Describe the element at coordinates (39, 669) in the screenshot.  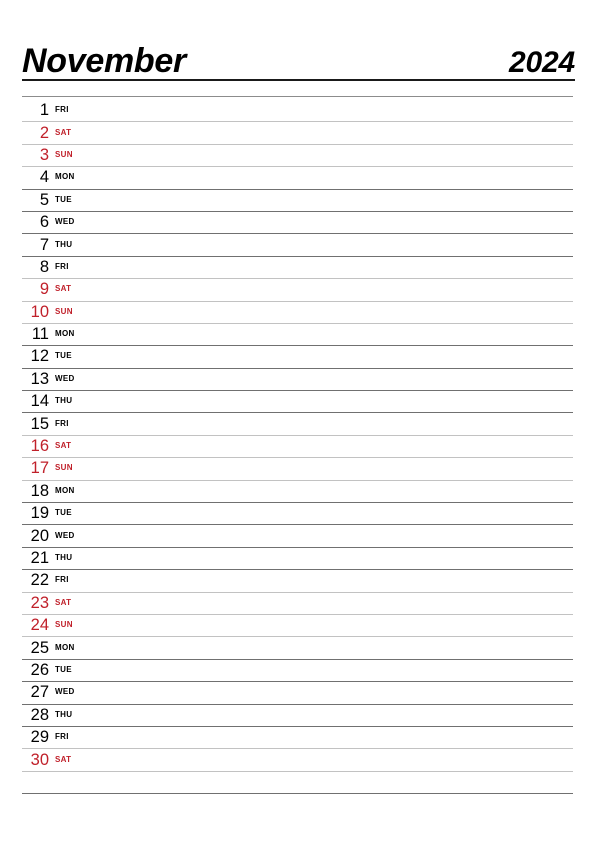
I see `day-number: 26` at that location.